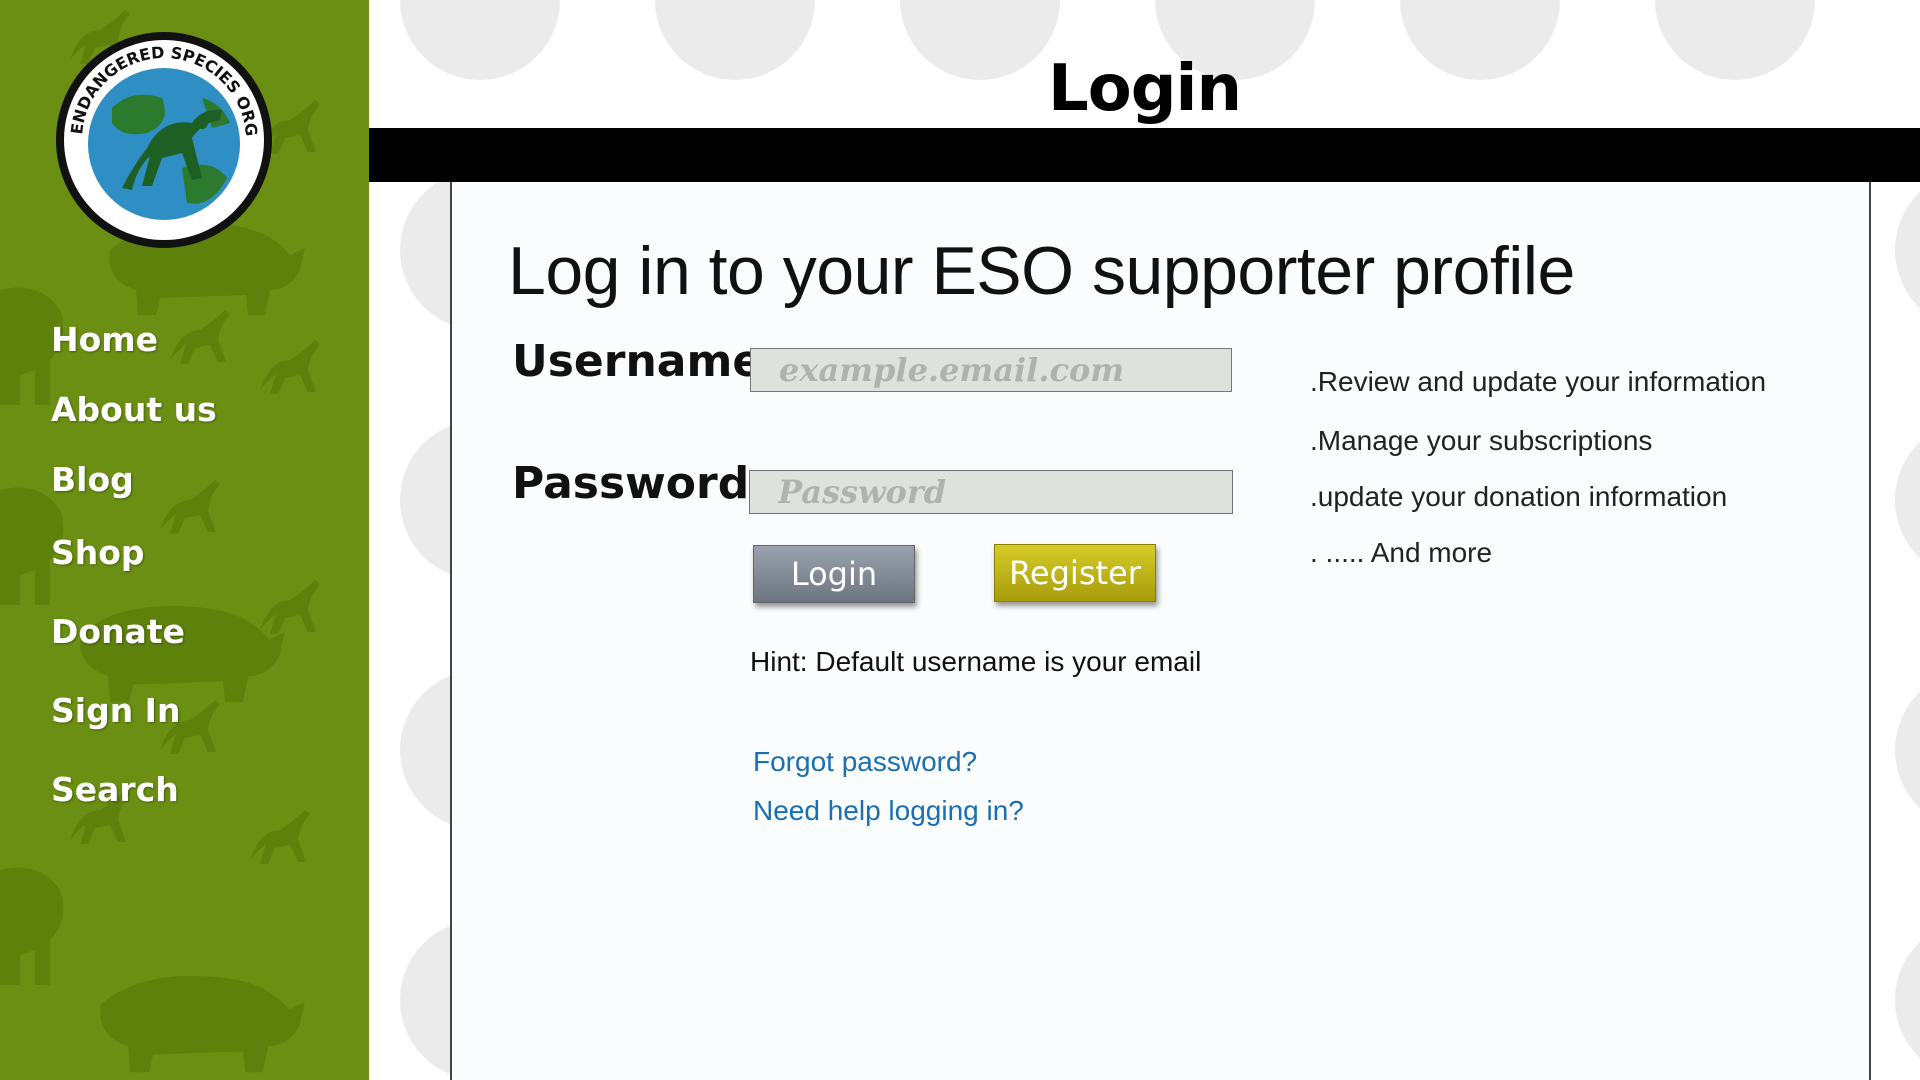  What do you see at coordinates (991, 370) in the screenshot?
I see `username-input` at bounding box center [991, 370].